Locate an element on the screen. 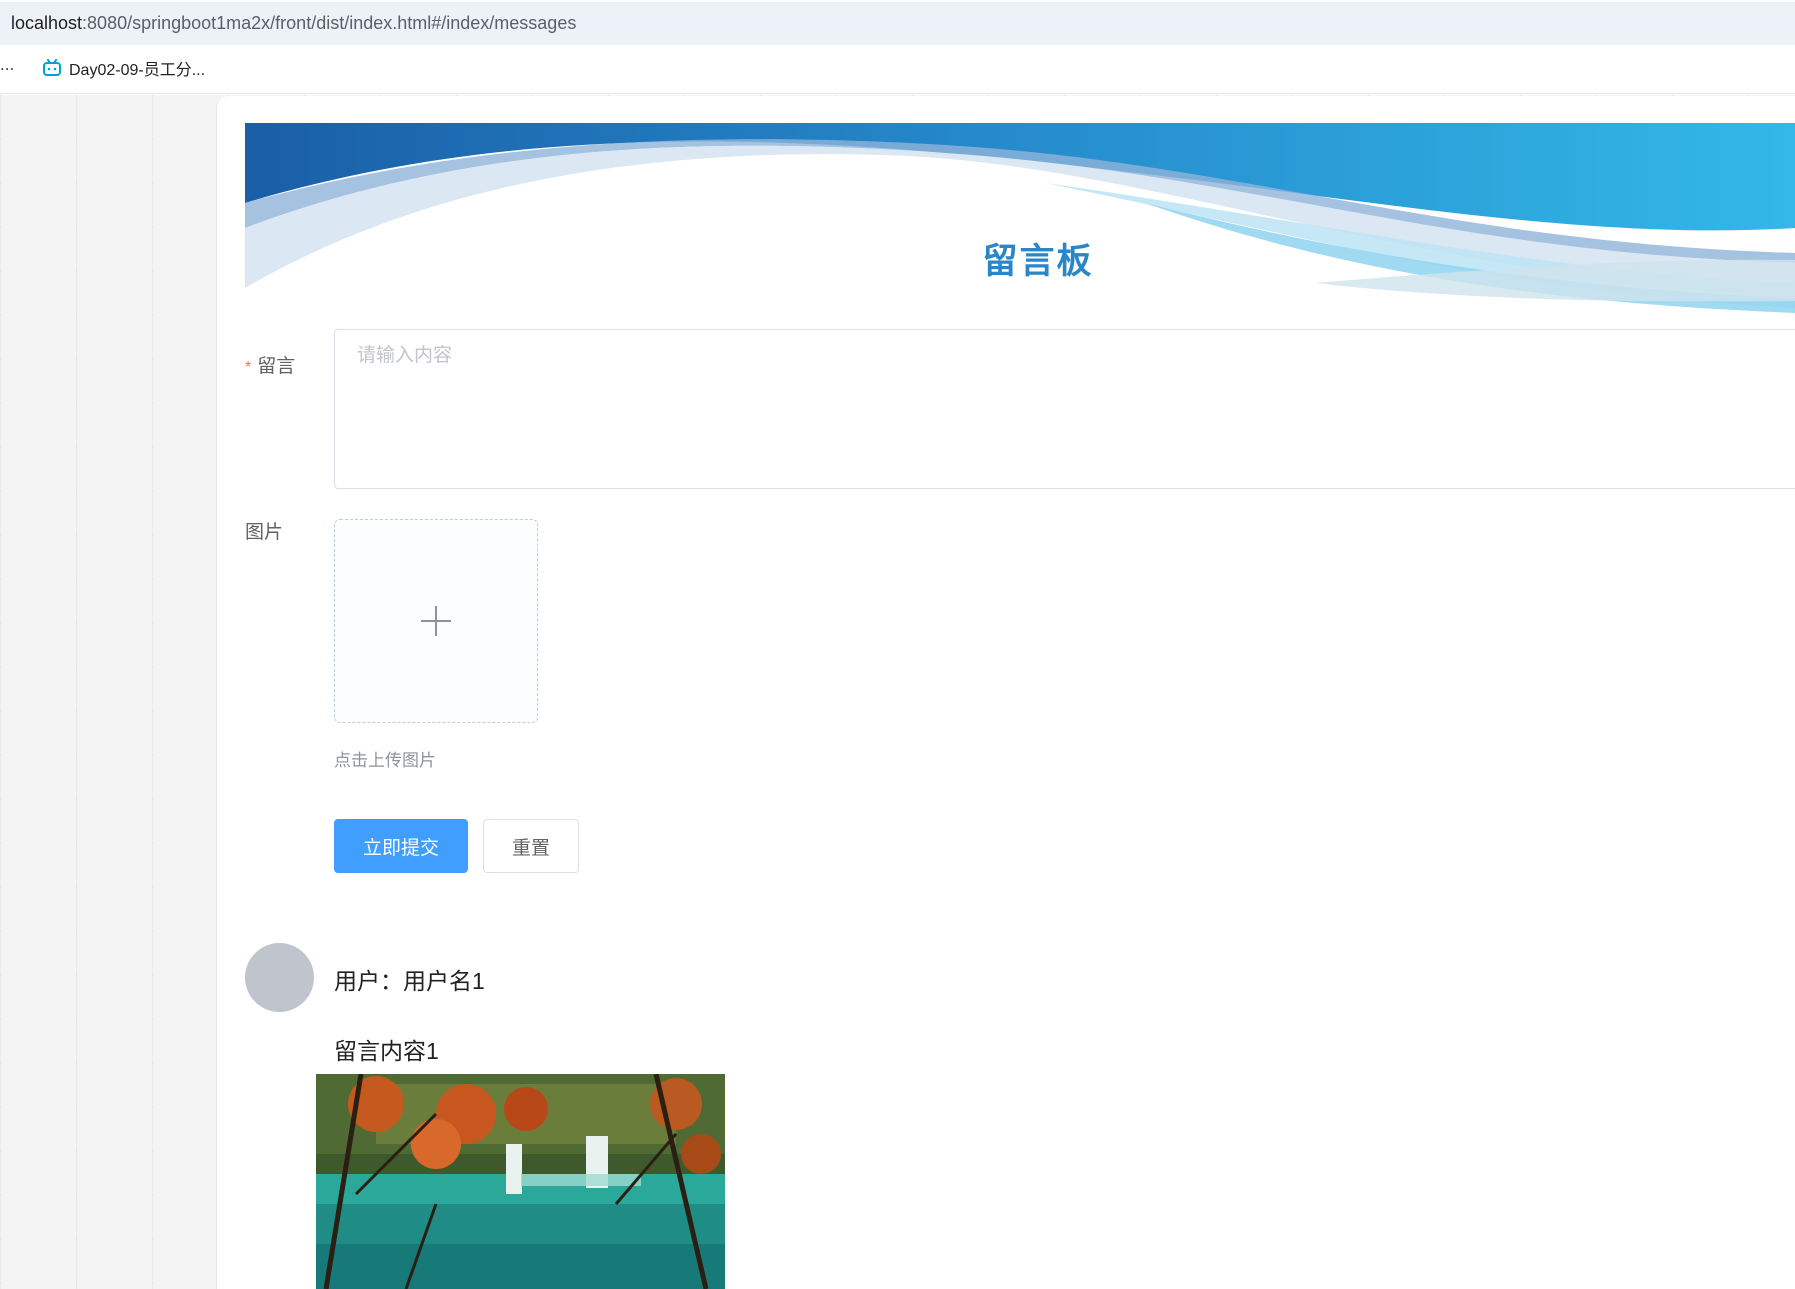 The width and height of the screenshot is (1795, 1289). plus-icon is located at coordinates (436, 621).